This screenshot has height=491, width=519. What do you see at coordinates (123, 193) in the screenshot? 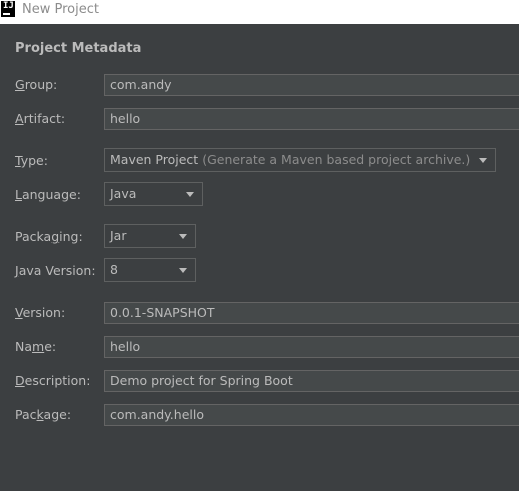
I see `language-value: Java` at bounding box center [123, 193].